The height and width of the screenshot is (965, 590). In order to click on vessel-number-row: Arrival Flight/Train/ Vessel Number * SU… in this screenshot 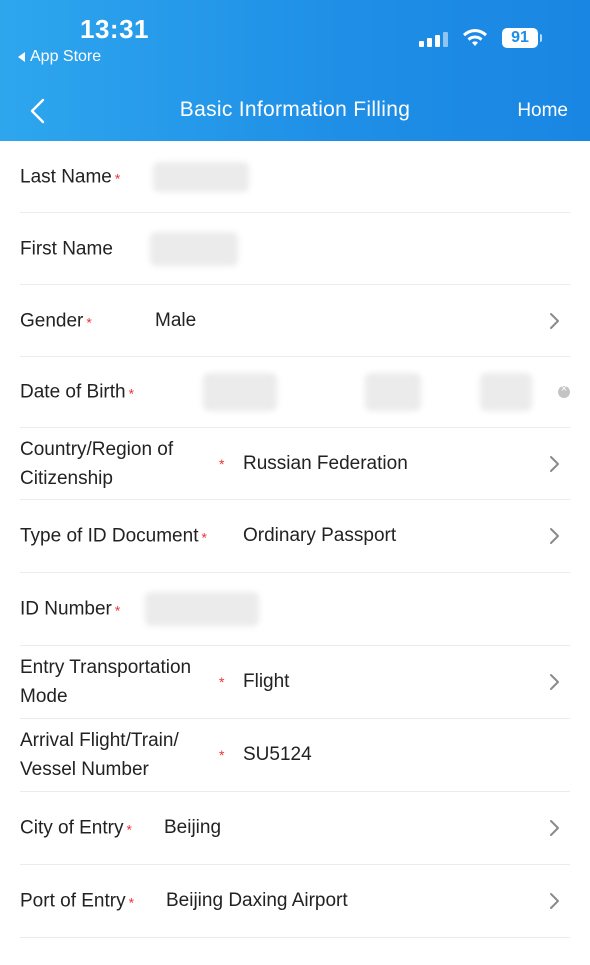, I will do `click(295, 755)`.